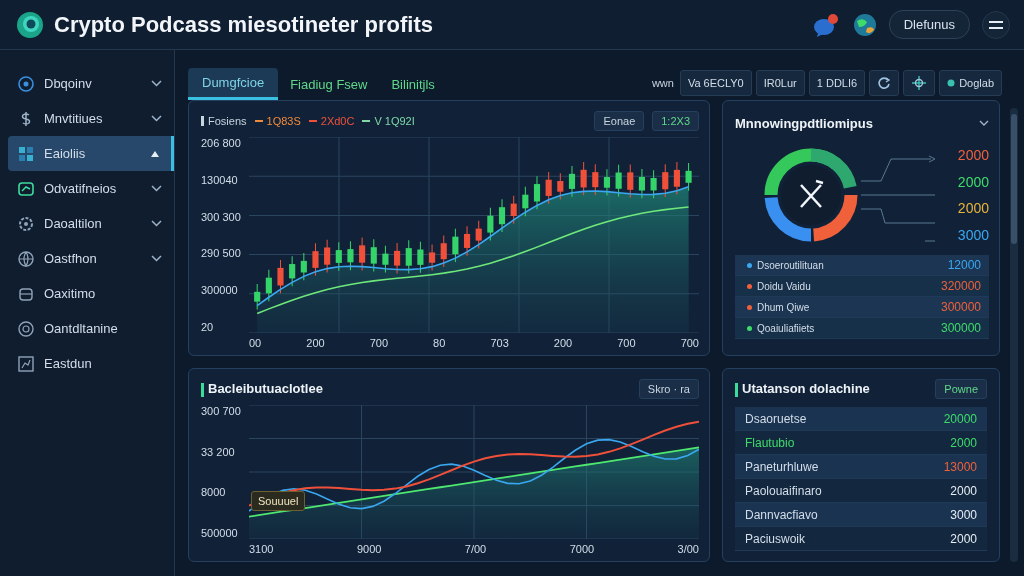  I want to click on chevron-icon, so click(984, 123).